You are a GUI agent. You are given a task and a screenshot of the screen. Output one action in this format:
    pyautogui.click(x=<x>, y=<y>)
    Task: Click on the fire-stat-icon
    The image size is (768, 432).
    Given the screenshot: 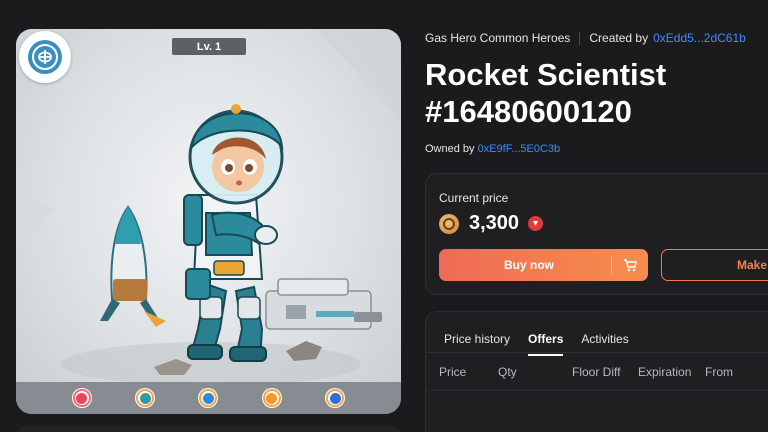 What is the action you would take?
    pyautogui.click(x=81, y=398)
    